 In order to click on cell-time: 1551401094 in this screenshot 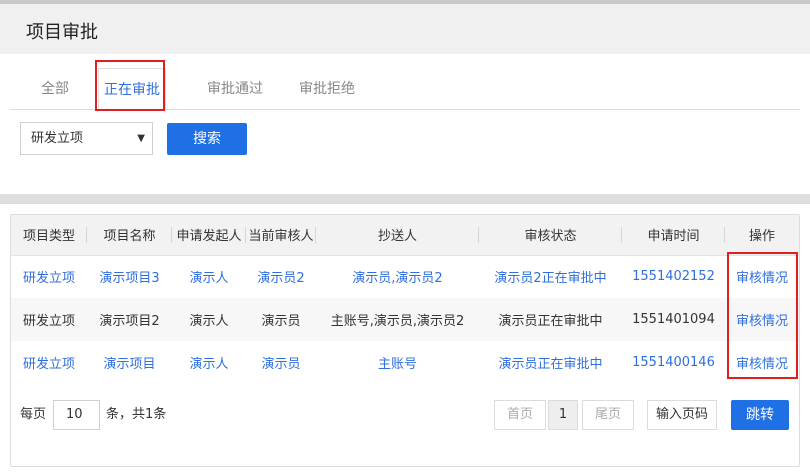, I will do `click(673, 319)`.